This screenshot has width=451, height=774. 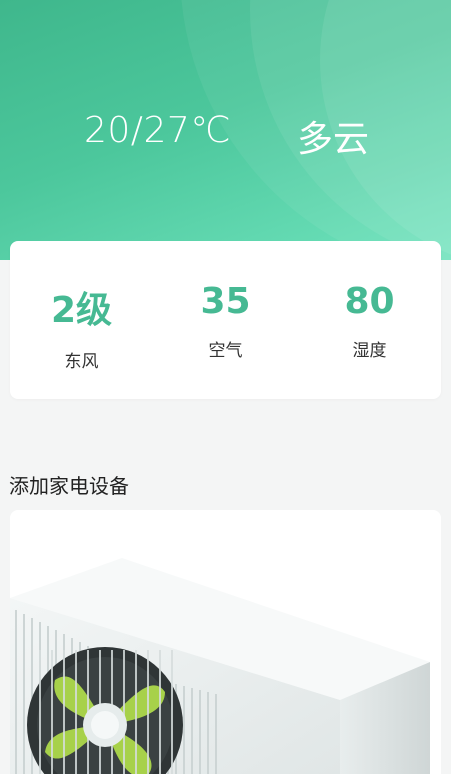 What do you see at coordinates (81, 310) in the screenshot?
I see `wind-level-value: 2级` at bounding box center [81, 310].